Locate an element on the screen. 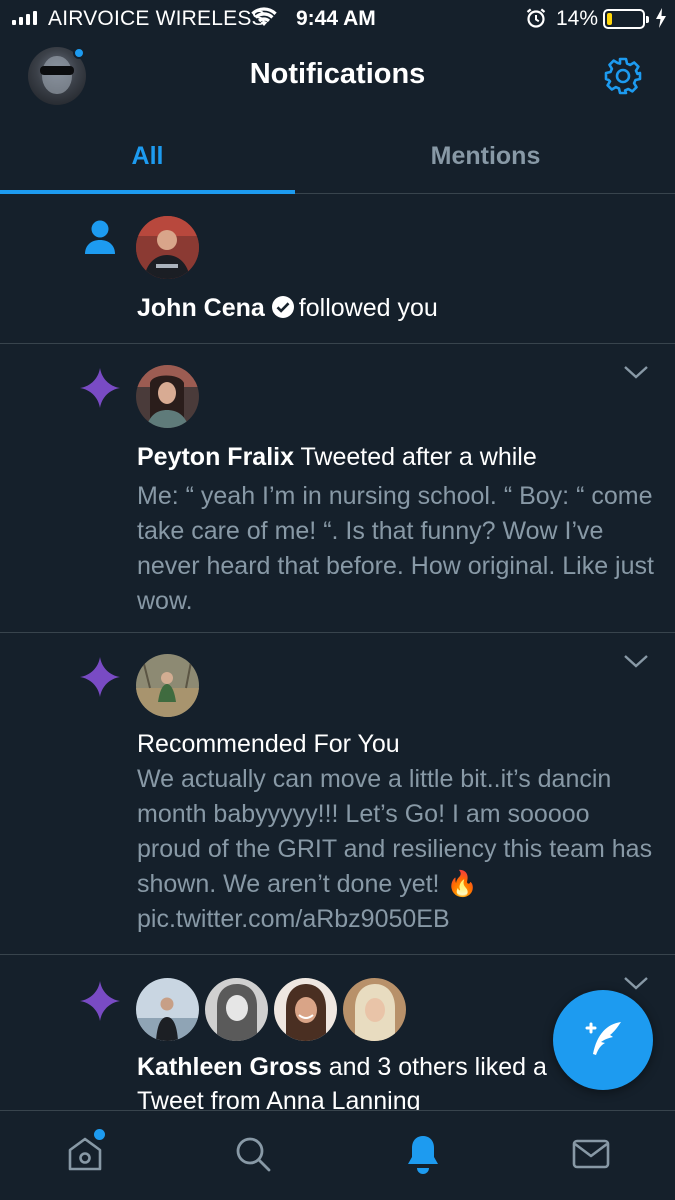 Image resolution: width=675 pixels, height=1200 pixels. settings-button is located at coordinates (623, 76).